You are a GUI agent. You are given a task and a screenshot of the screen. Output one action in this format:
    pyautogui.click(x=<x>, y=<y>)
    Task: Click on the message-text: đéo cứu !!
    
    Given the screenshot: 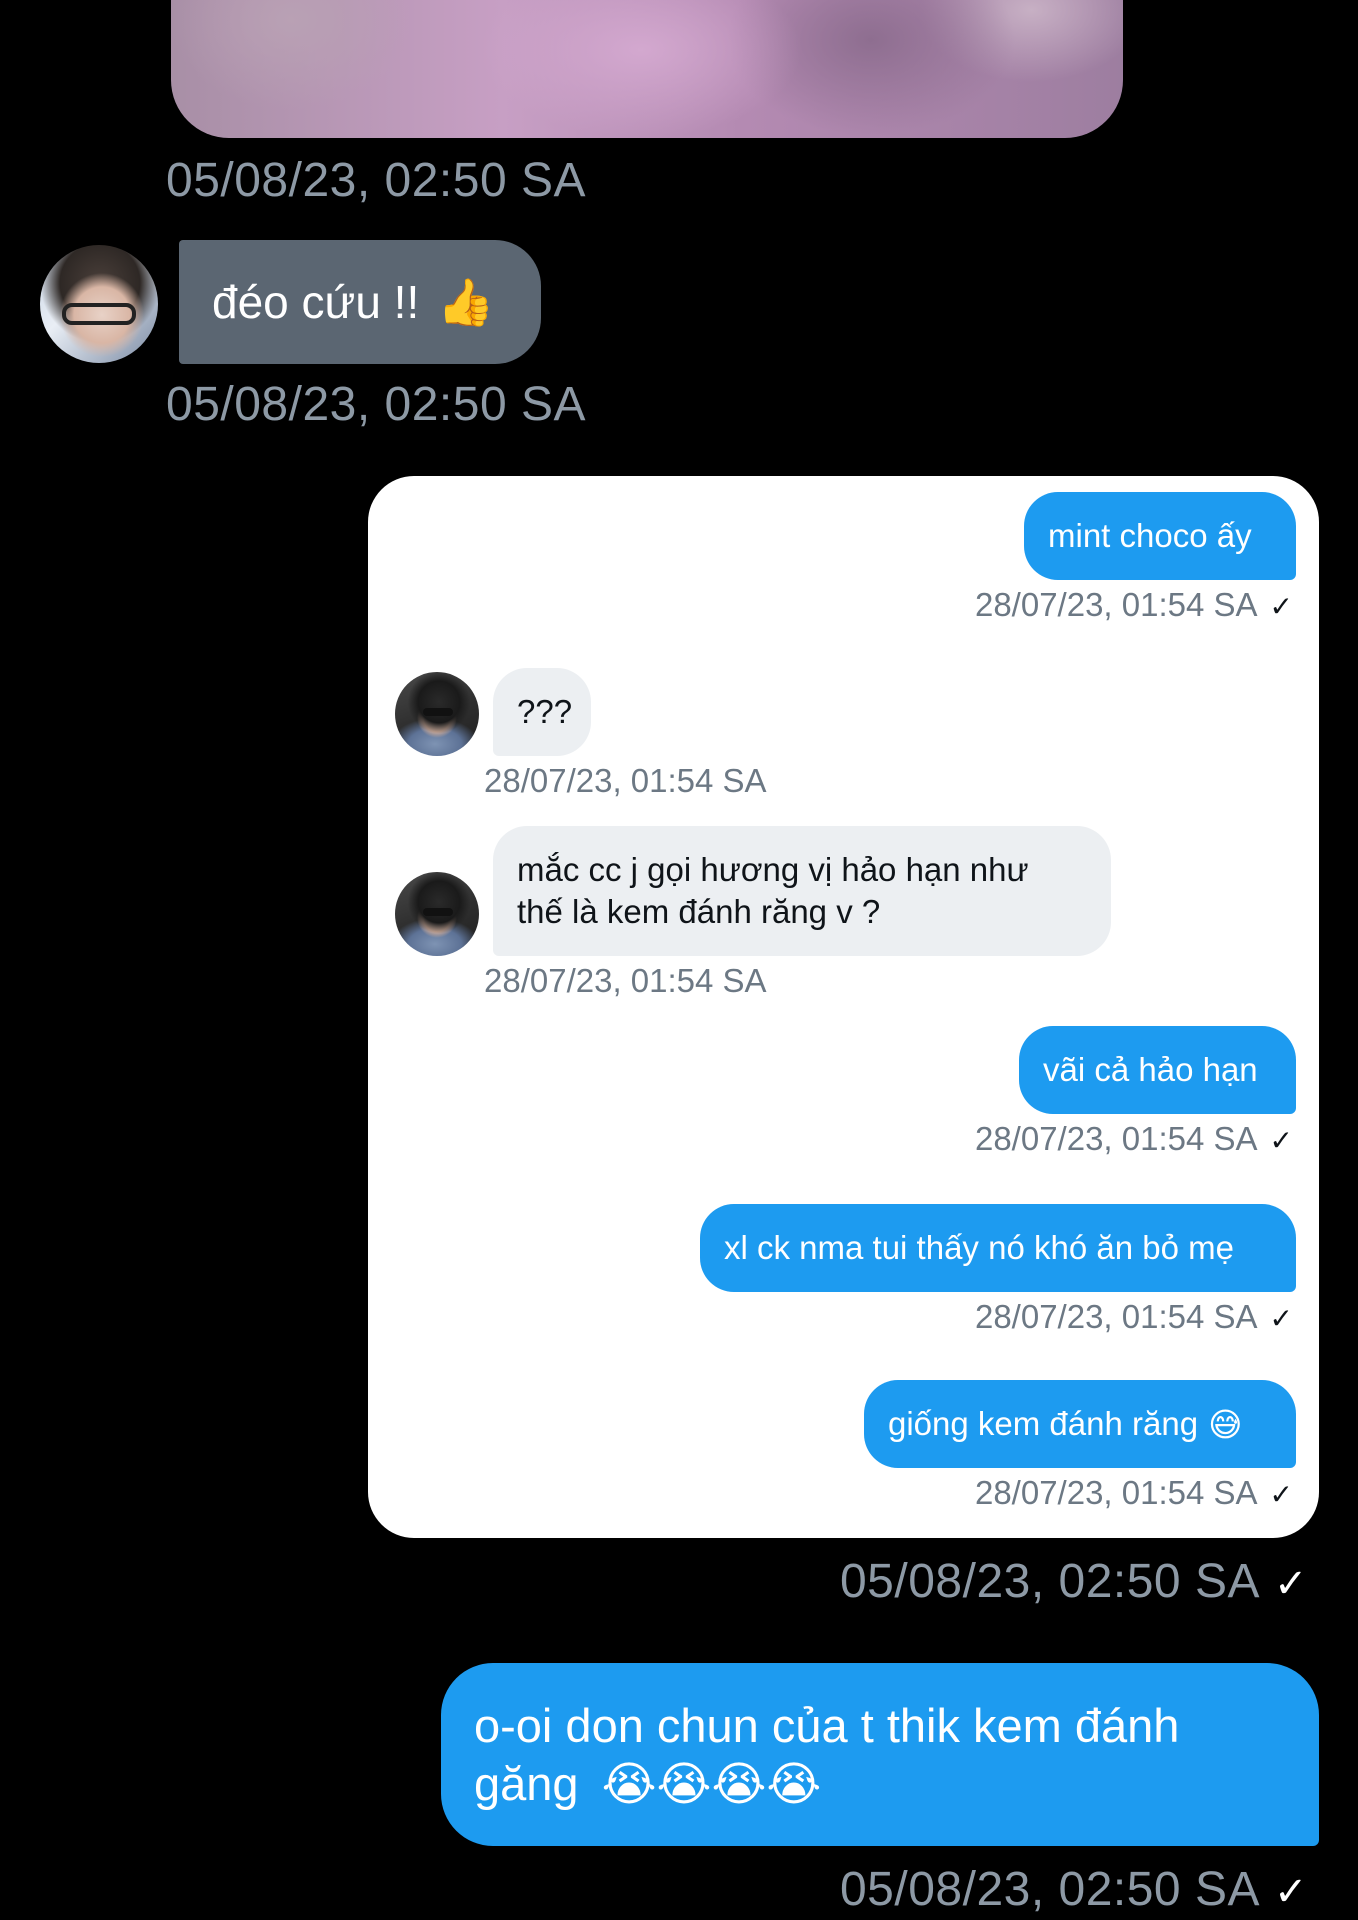 What is the action you would take?
    pyautogui.click(x=316, y=302)
    